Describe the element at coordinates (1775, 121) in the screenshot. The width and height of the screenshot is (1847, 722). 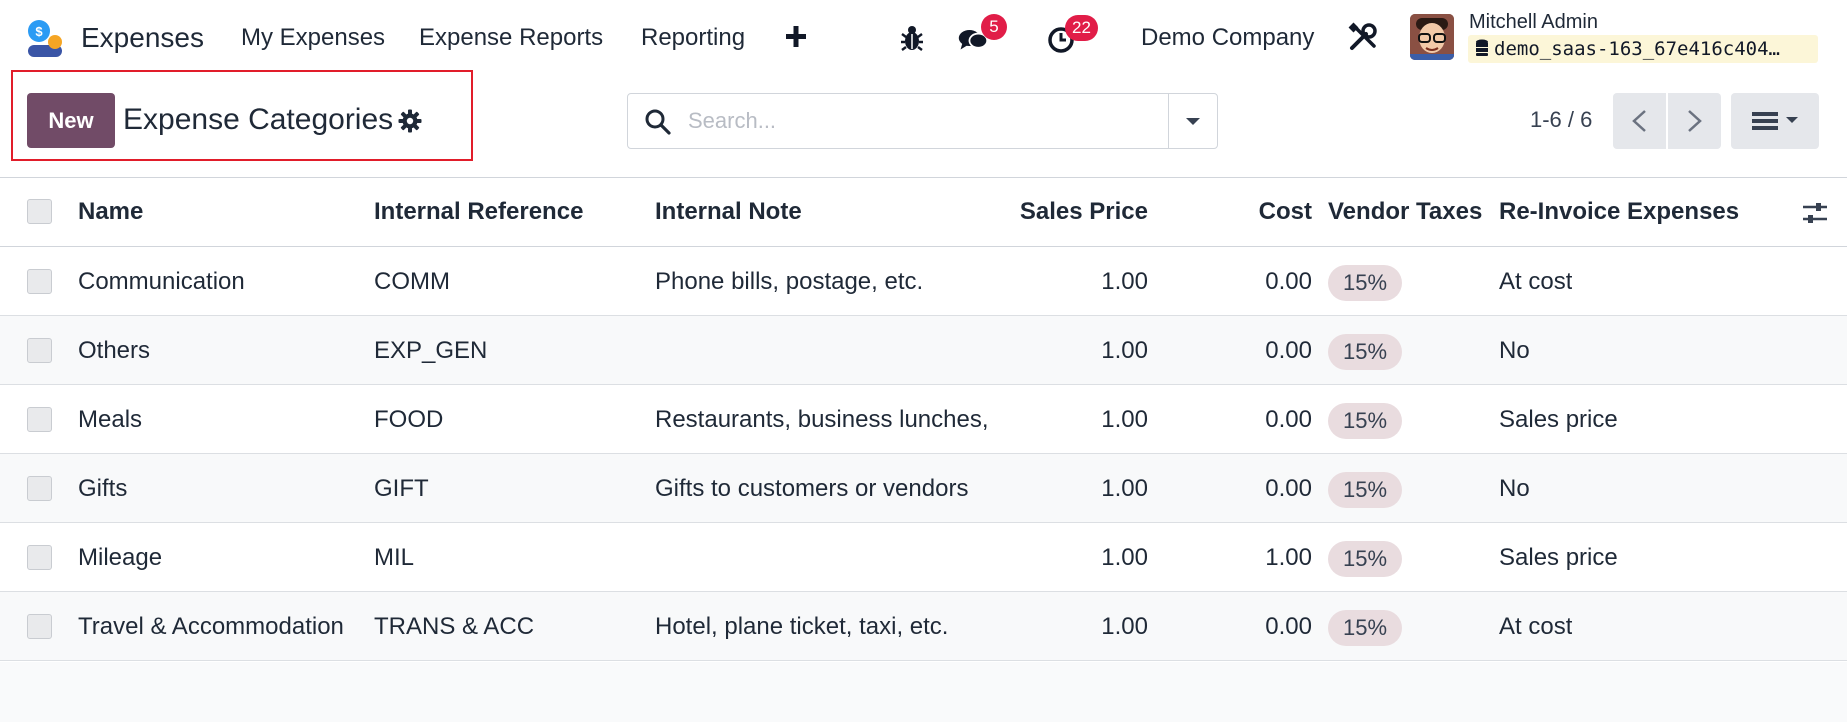
I see `view-switcher-button` at that location.